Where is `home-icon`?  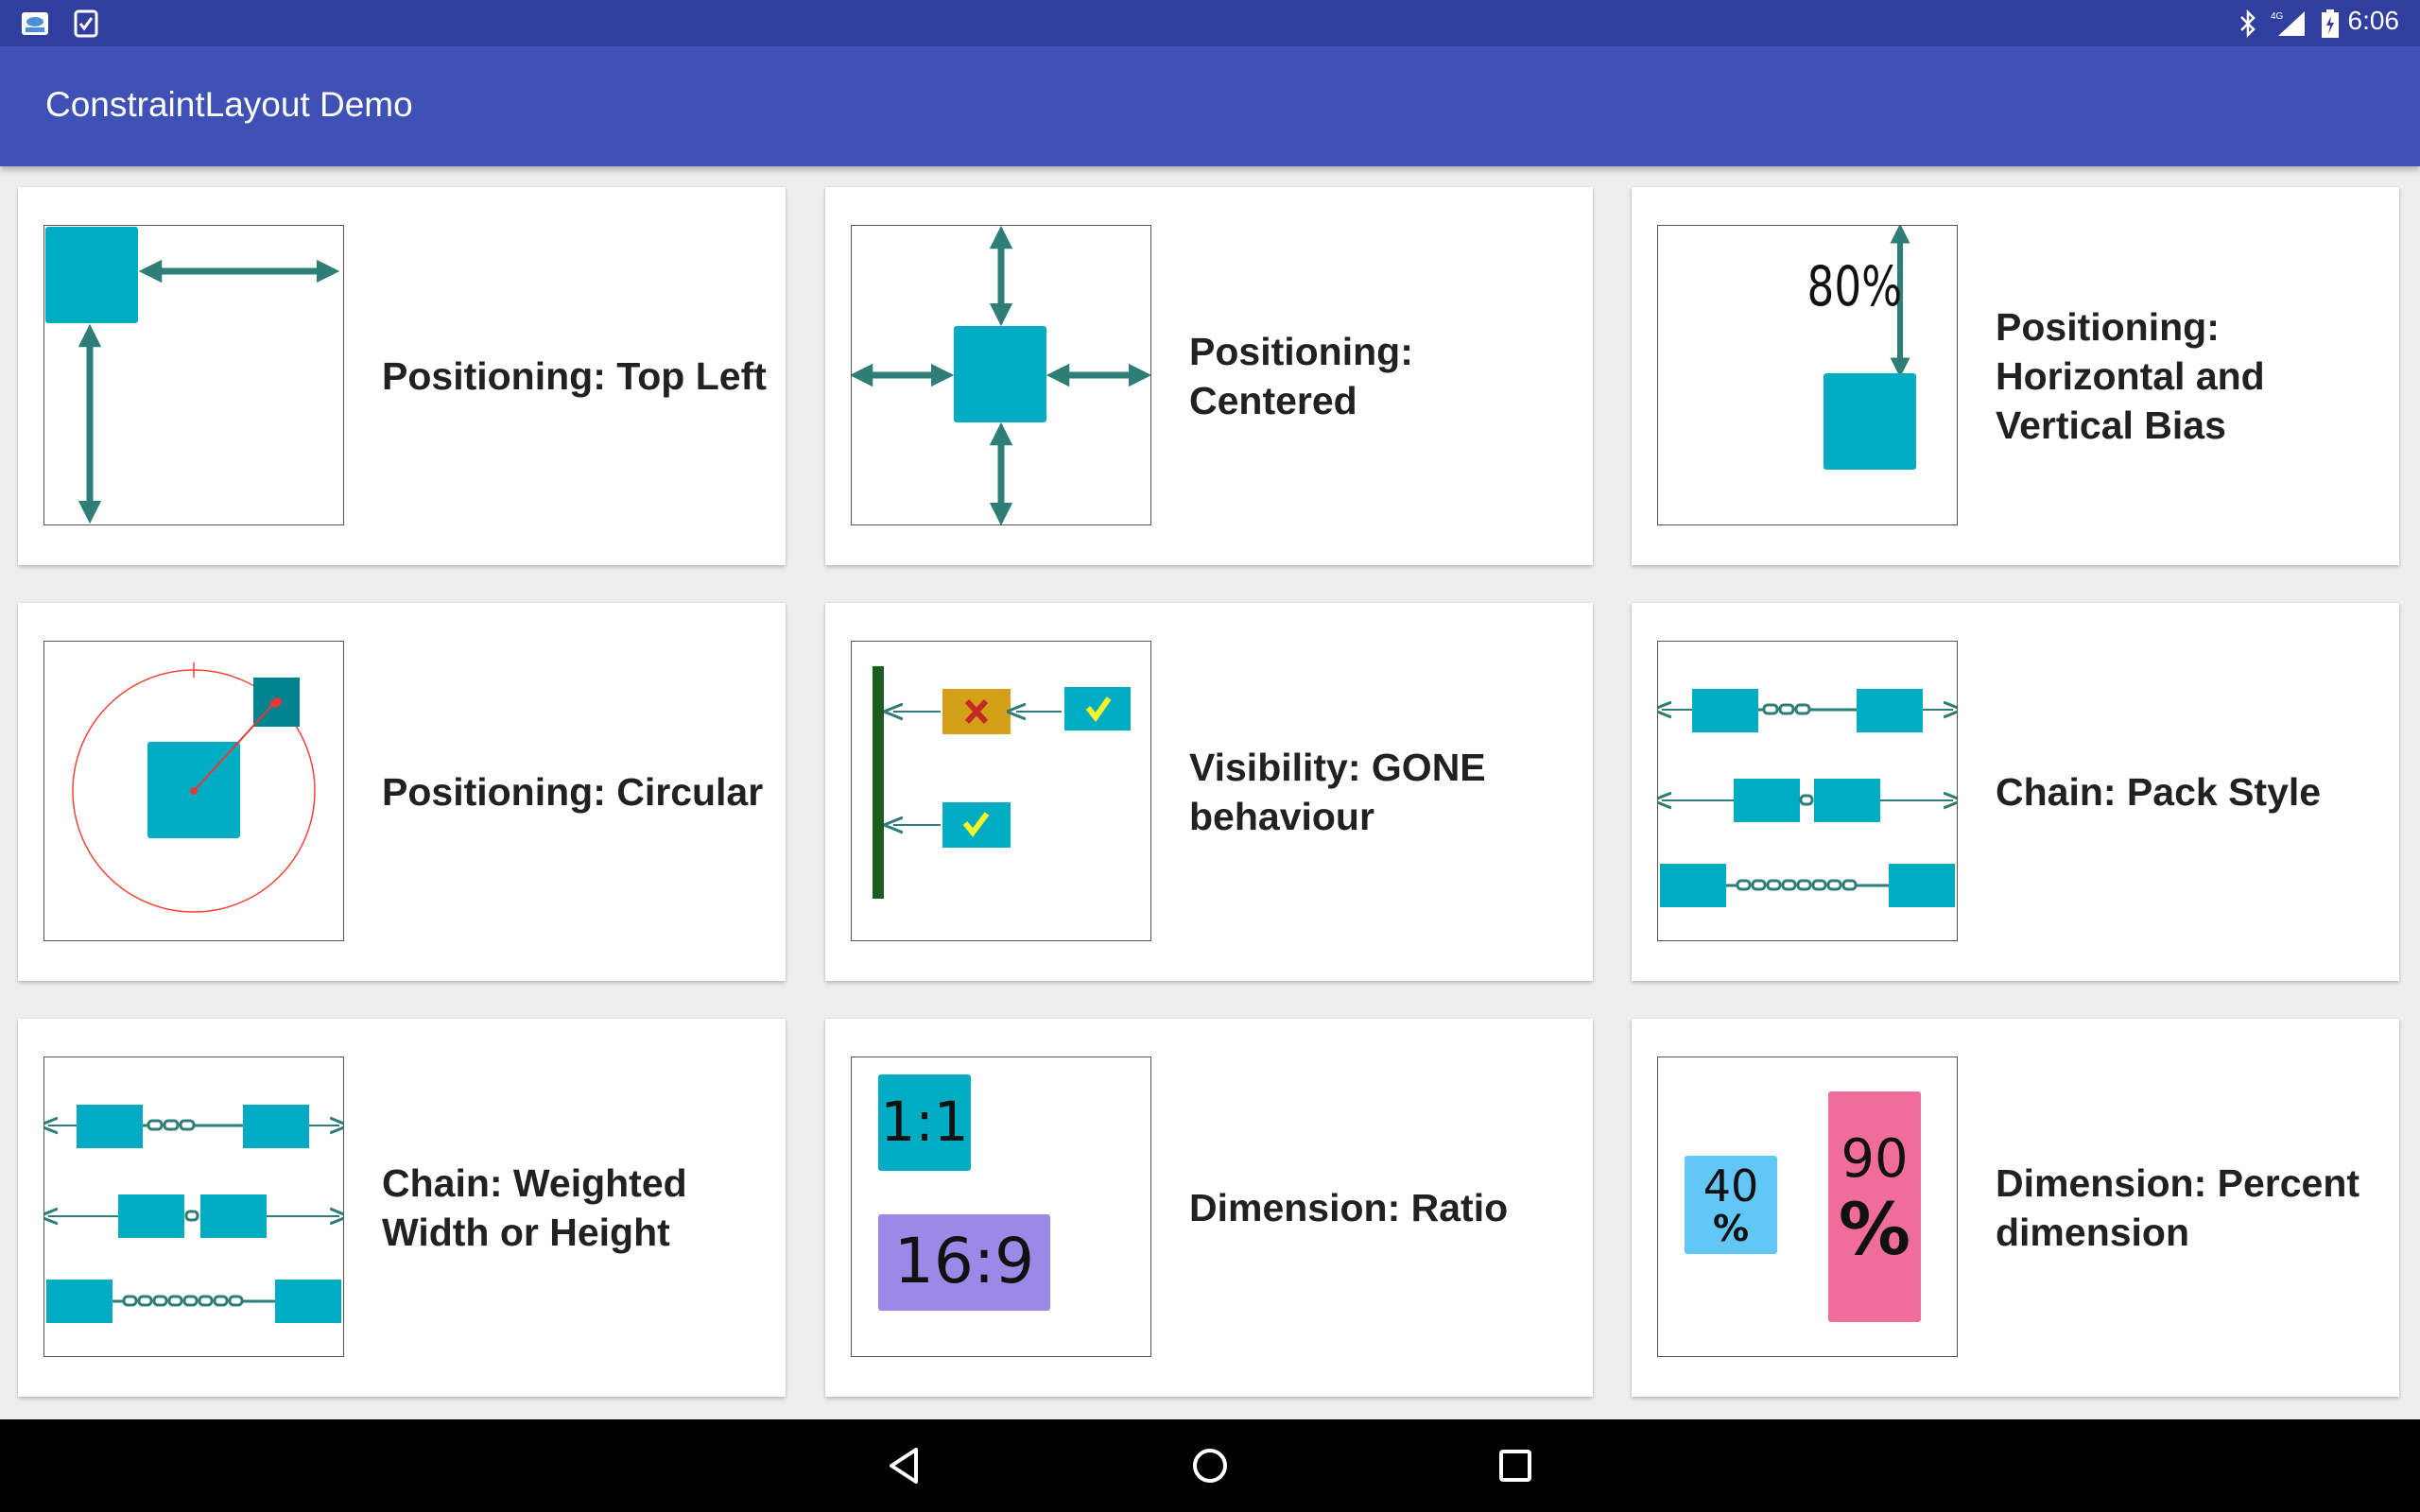
home-icon is located at coordinates (1210, 1465).